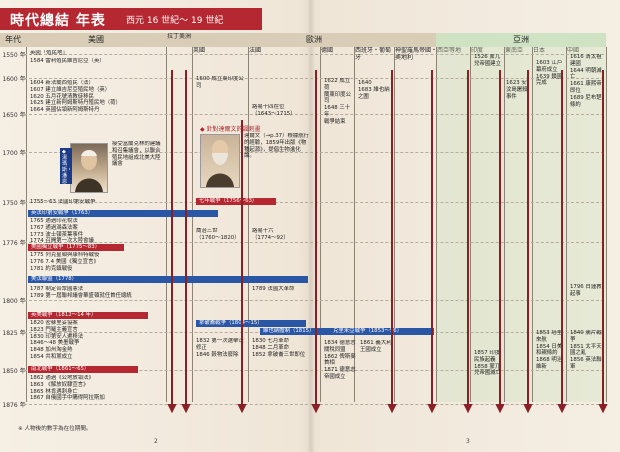  Describe the element at coordinates (156, 441) in the screenshot. I see `page-number-left: 2` at that location.